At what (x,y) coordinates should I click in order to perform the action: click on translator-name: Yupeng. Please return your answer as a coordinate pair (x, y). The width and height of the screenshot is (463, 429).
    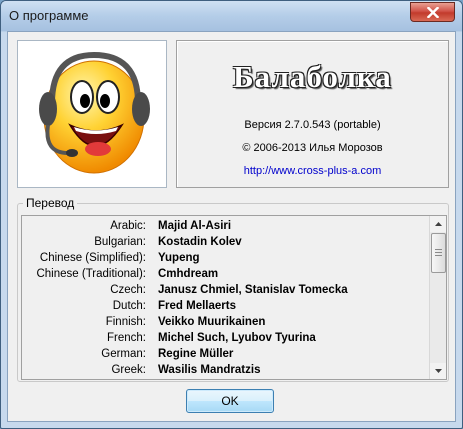
    Looking at the image, I should click on (179, 258).